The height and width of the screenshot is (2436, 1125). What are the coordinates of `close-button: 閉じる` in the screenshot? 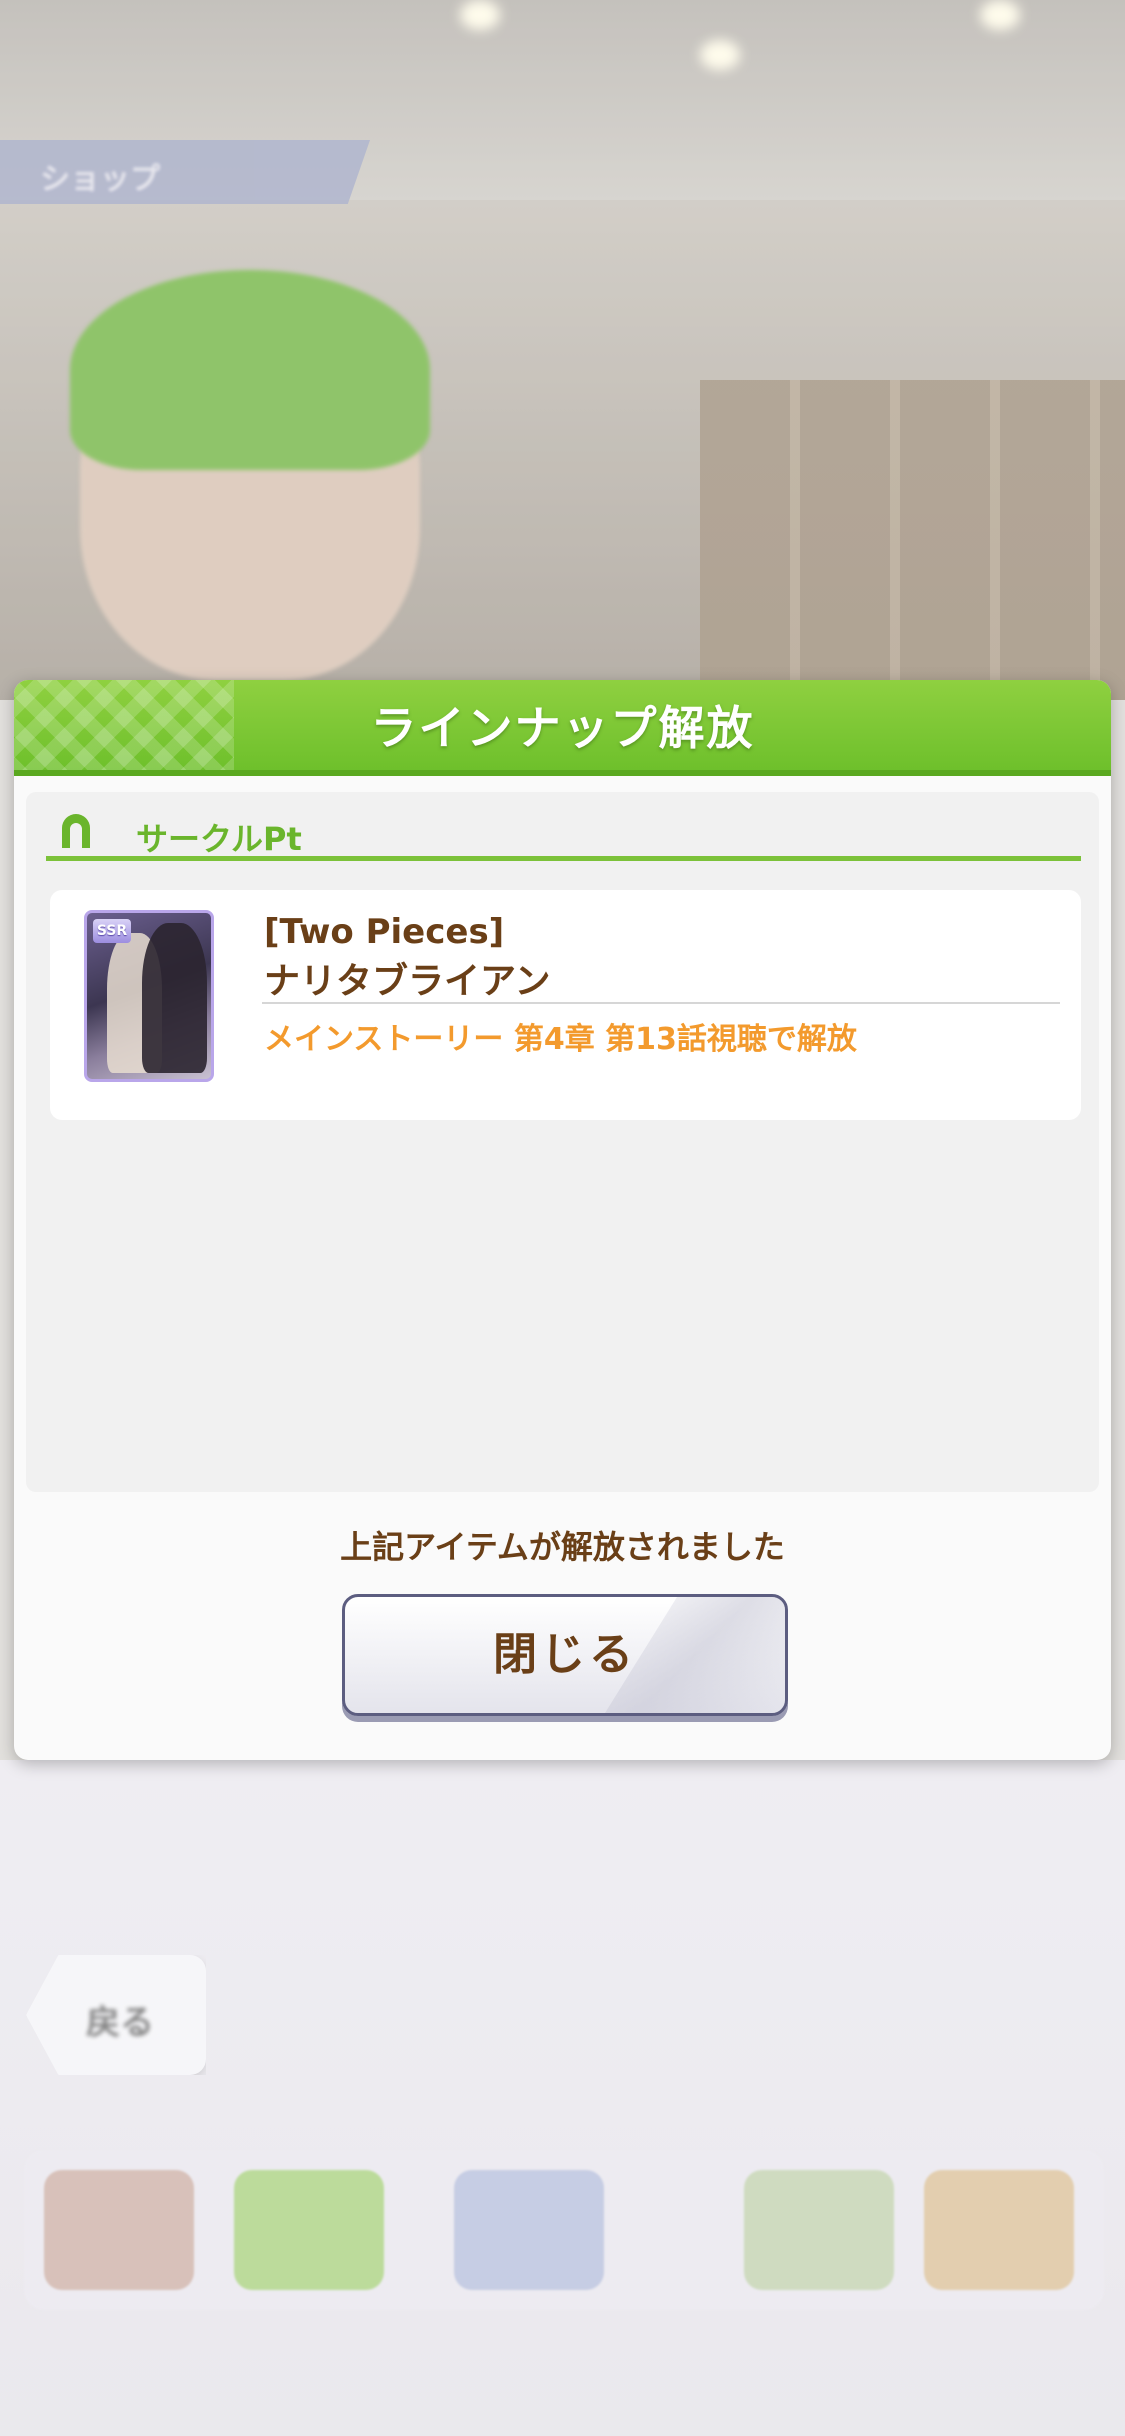 It's located at (565, 1655).